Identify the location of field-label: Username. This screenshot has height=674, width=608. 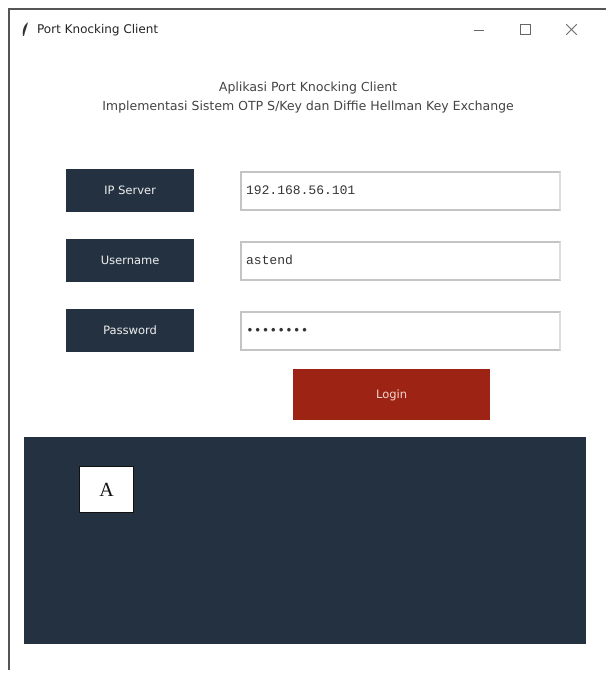
(130, 260).